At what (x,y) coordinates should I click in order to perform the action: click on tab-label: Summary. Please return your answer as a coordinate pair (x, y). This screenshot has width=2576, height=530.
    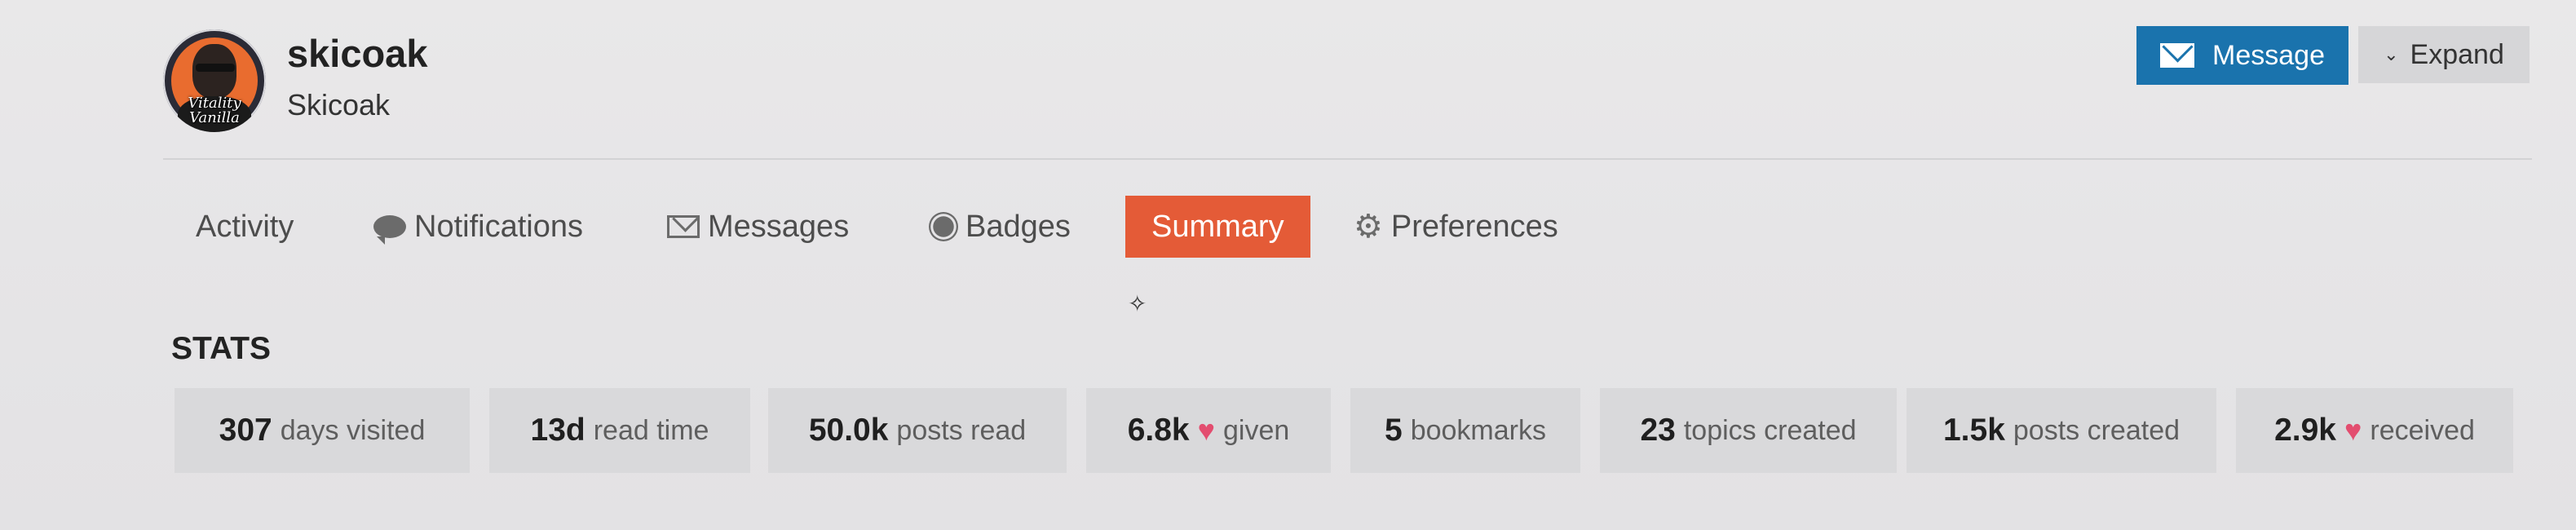
    Looking at the image, I should click on (1217, 226).